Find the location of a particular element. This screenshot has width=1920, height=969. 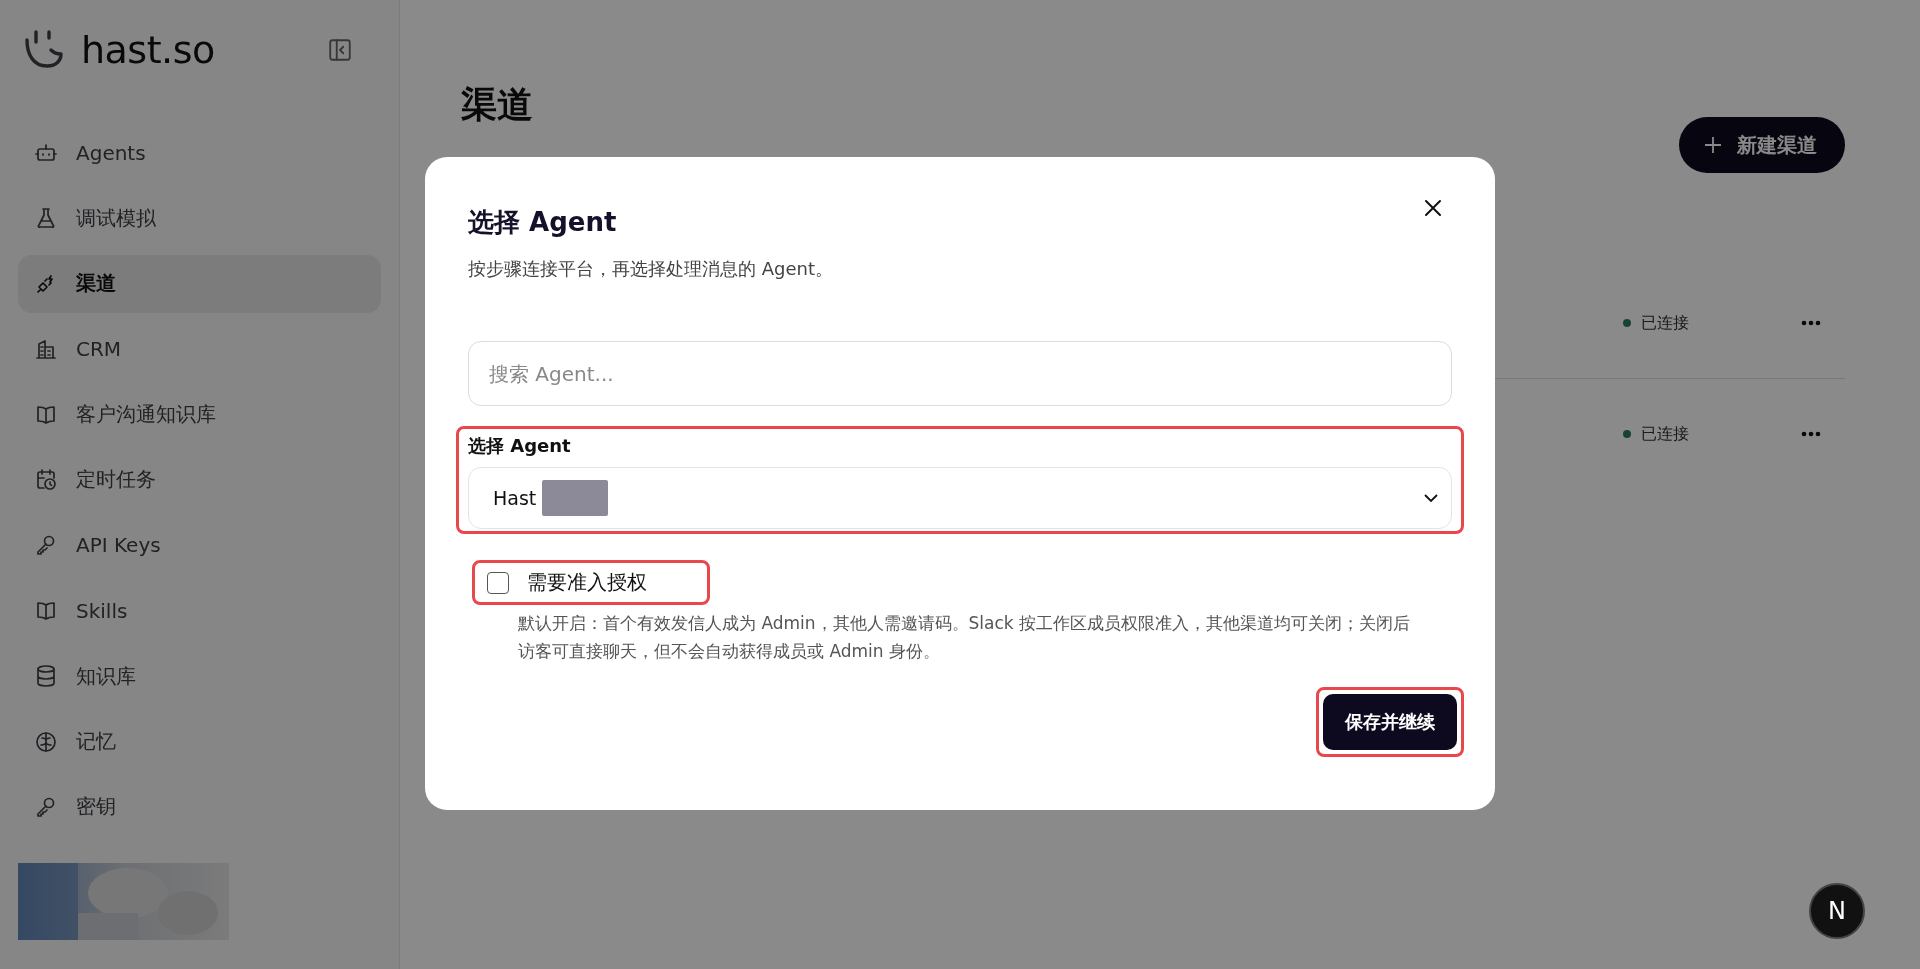

sidebar-item: 调试模拟 is located at coordinates (199, 218).